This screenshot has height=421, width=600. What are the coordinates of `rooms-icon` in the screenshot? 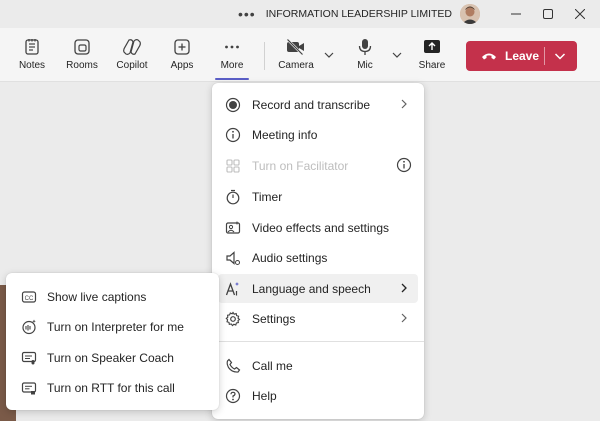 It's located at (82, 47).